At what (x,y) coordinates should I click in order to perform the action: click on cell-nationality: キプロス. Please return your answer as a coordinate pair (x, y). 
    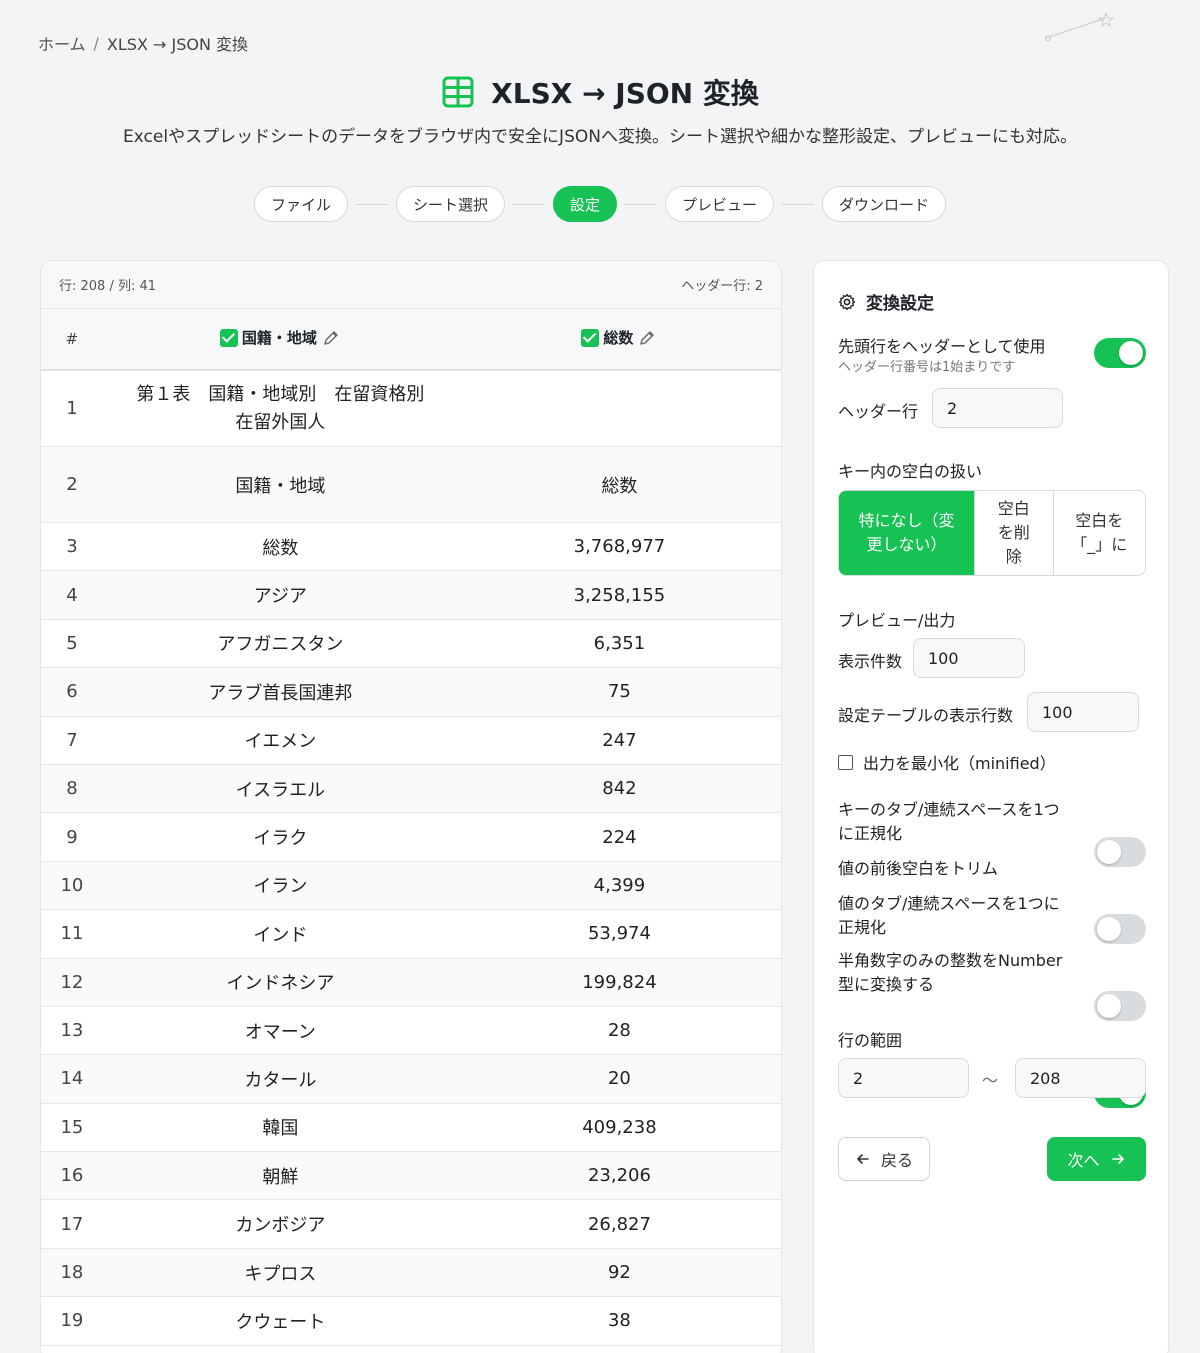
    Looking at the image, I should click on (280, 1274).